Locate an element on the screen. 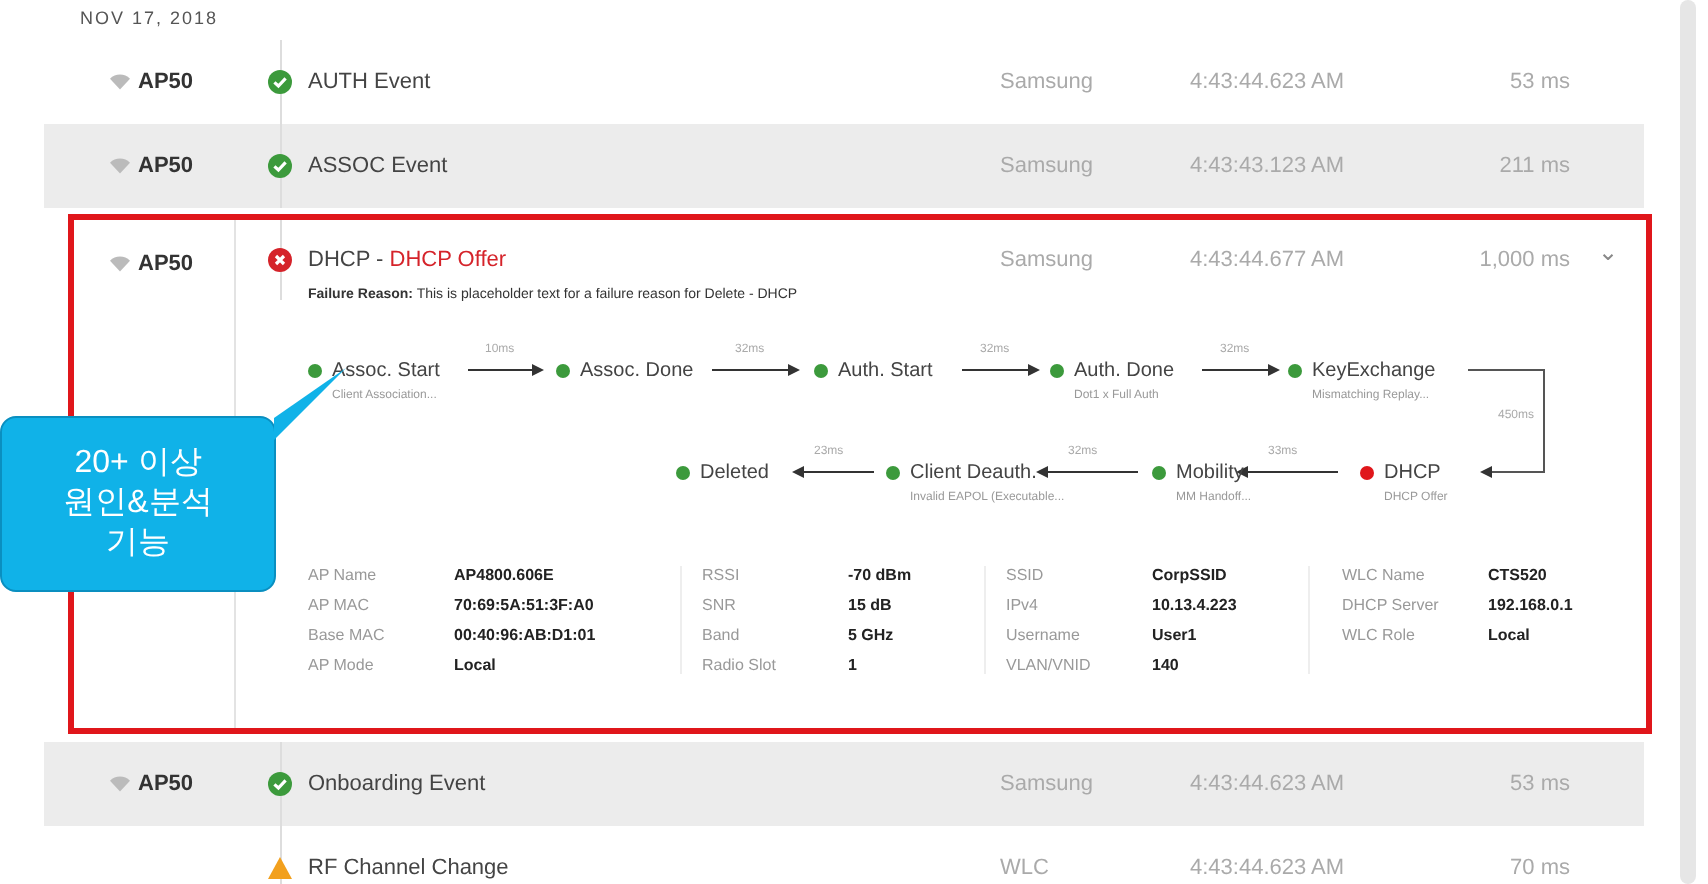 The image size is (1708, 884). detail-label: IPv4 is located at coordinates (1023, 605).